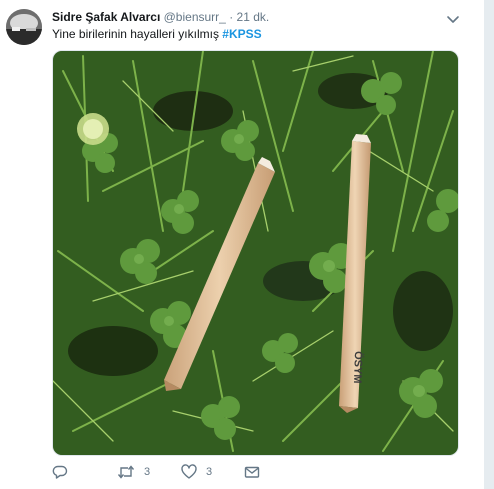  I want to click on tweet-header: Sidre Şafak Alvarcı @biensurr_ · 21 dk., so click(160, 17).